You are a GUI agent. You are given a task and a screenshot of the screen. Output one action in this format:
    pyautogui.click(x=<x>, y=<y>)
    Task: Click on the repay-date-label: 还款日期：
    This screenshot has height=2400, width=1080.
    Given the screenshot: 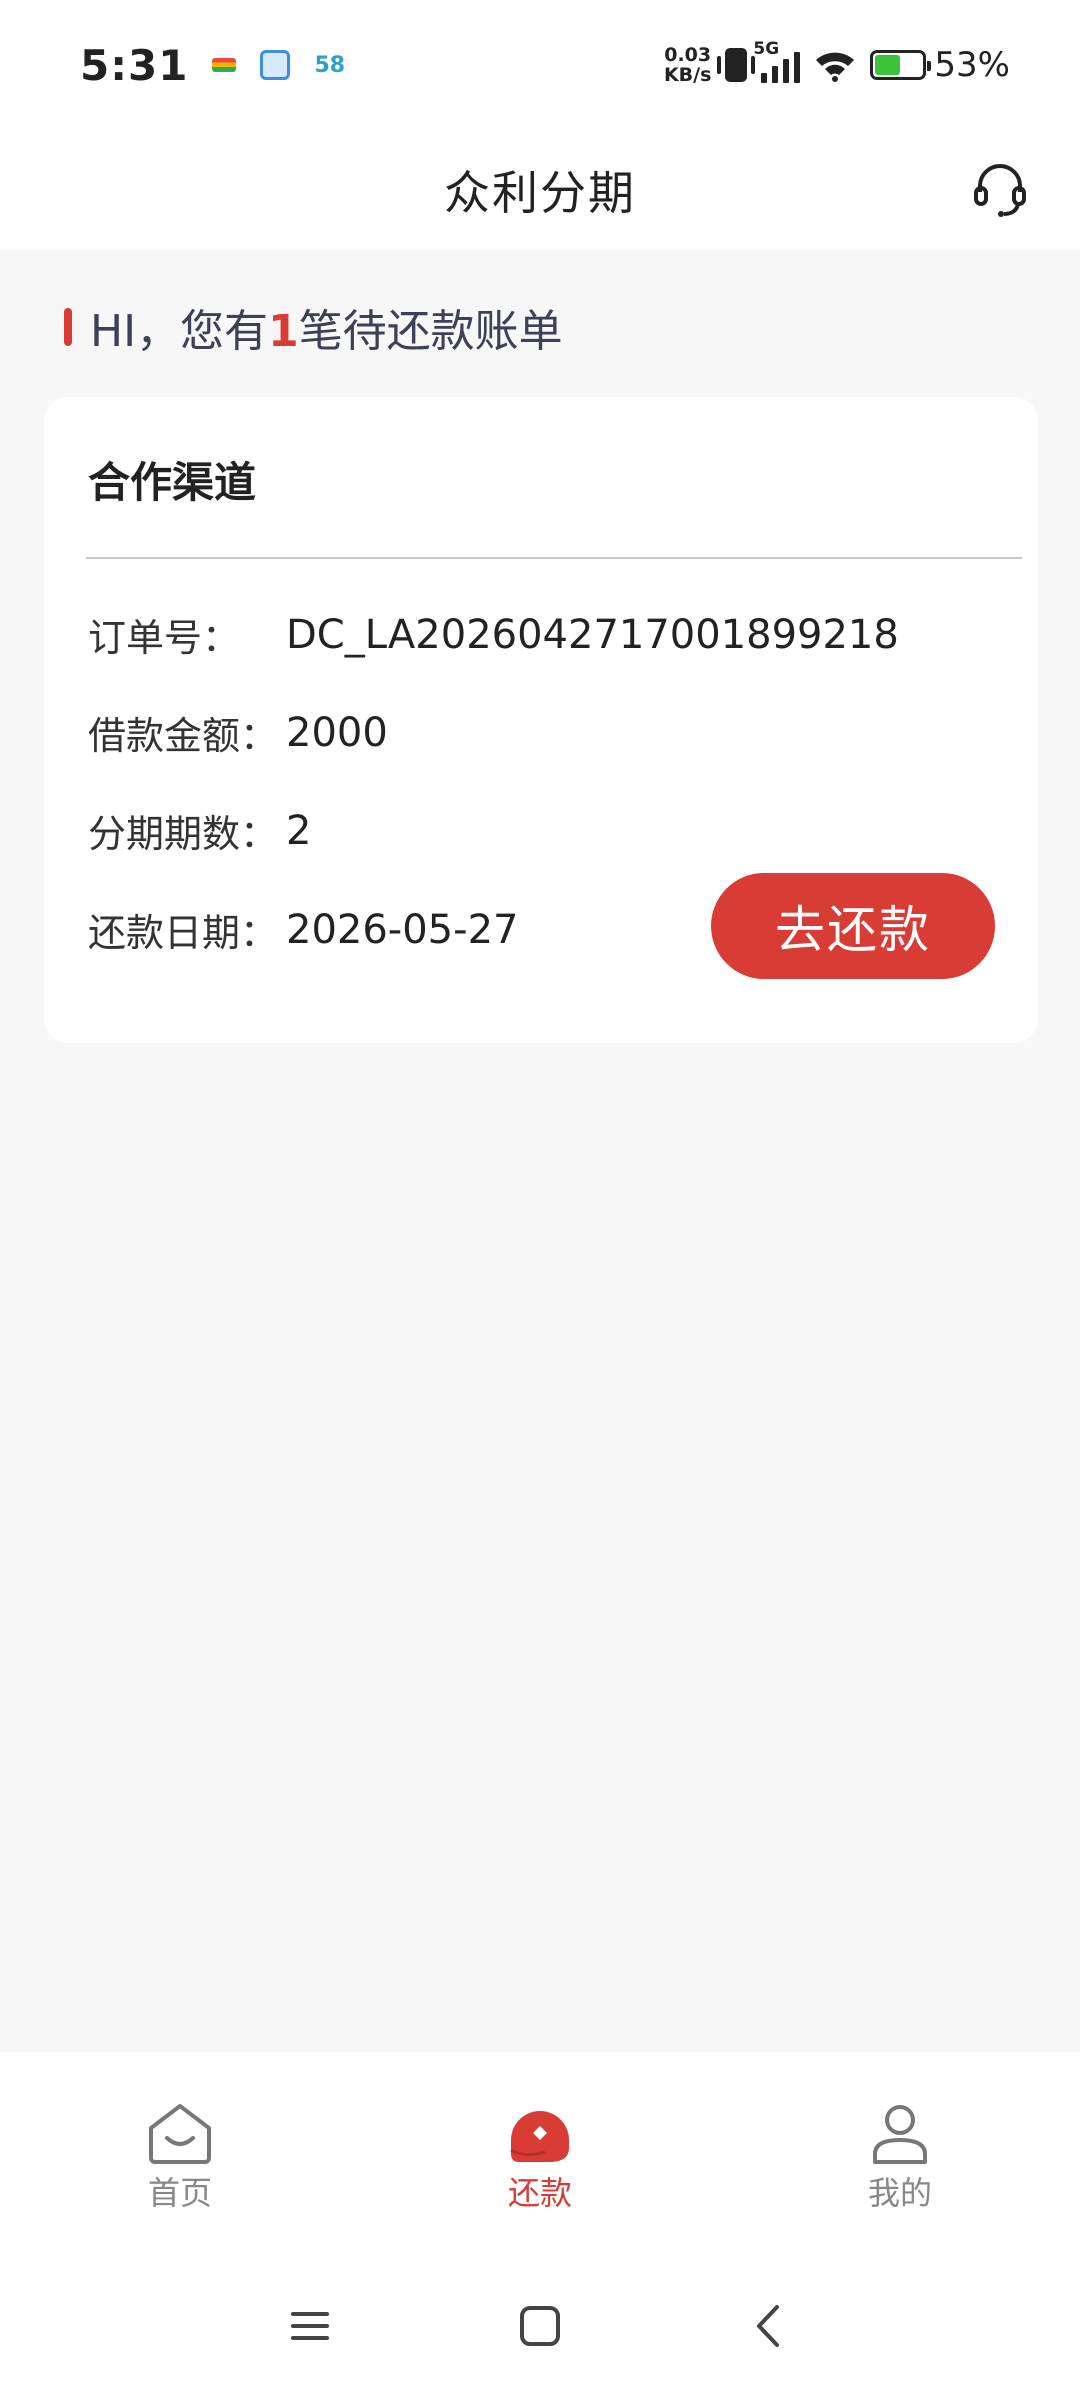 What is the action you would take?
    pyautogui.click(x=183, y=933)
    